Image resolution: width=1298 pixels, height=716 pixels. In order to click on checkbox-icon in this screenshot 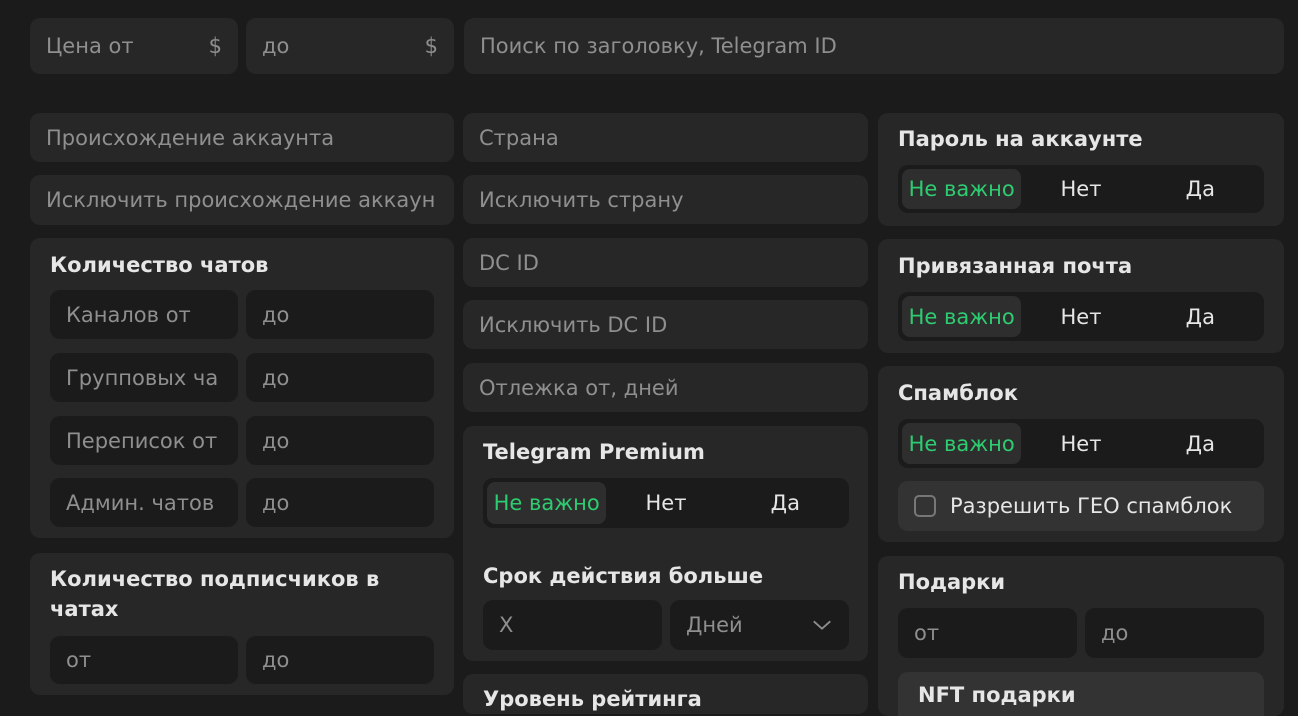, I will do `click(925, 506)`.